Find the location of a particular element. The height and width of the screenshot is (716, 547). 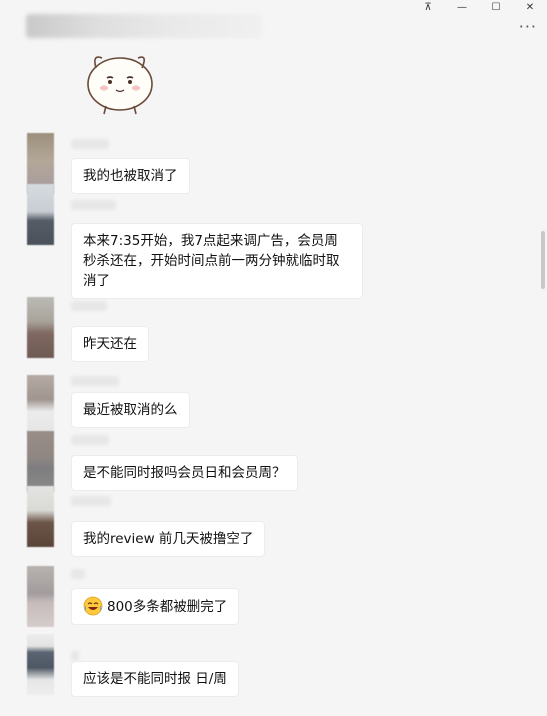

message-bubble: 我的也被取消了 is located at coordinates (130, 176).